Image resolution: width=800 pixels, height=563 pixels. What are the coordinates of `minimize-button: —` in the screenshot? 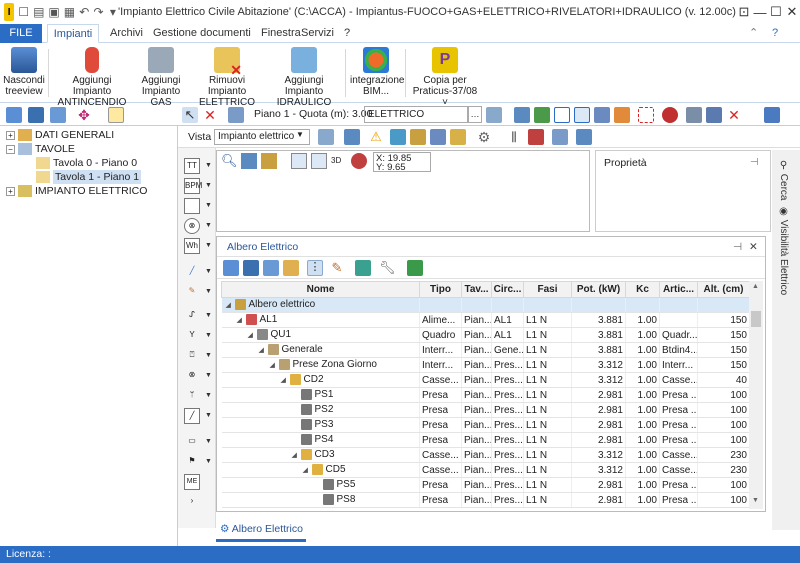 It's located at (760, 12).